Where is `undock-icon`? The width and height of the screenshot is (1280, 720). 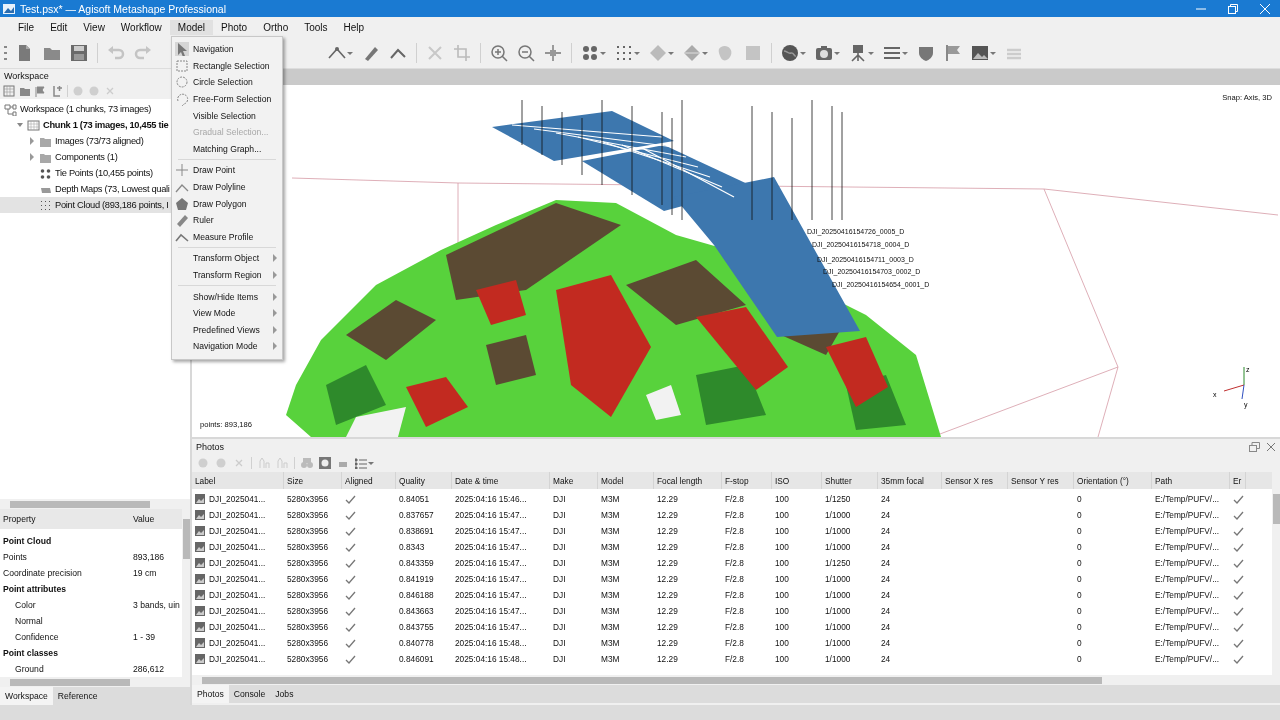
undock-icon is located at coordinates (1254, 446).